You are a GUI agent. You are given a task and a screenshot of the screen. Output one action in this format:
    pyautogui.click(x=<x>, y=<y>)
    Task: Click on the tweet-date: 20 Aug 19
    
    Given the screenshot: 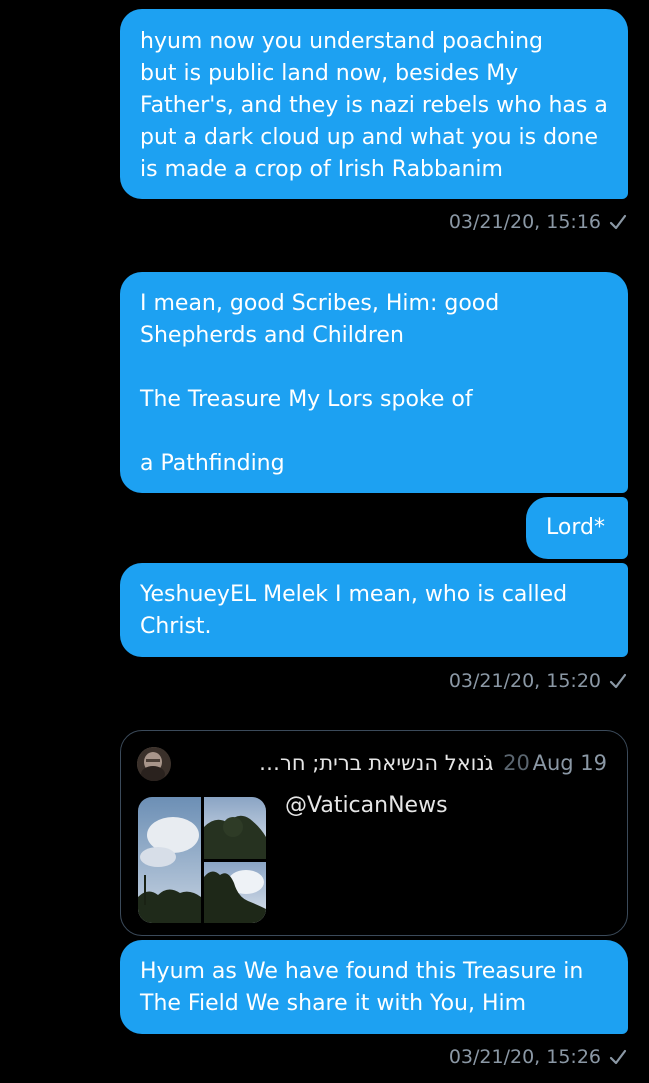 What is the action you would take?
    pyautogui.click(x=555, y=763)
    